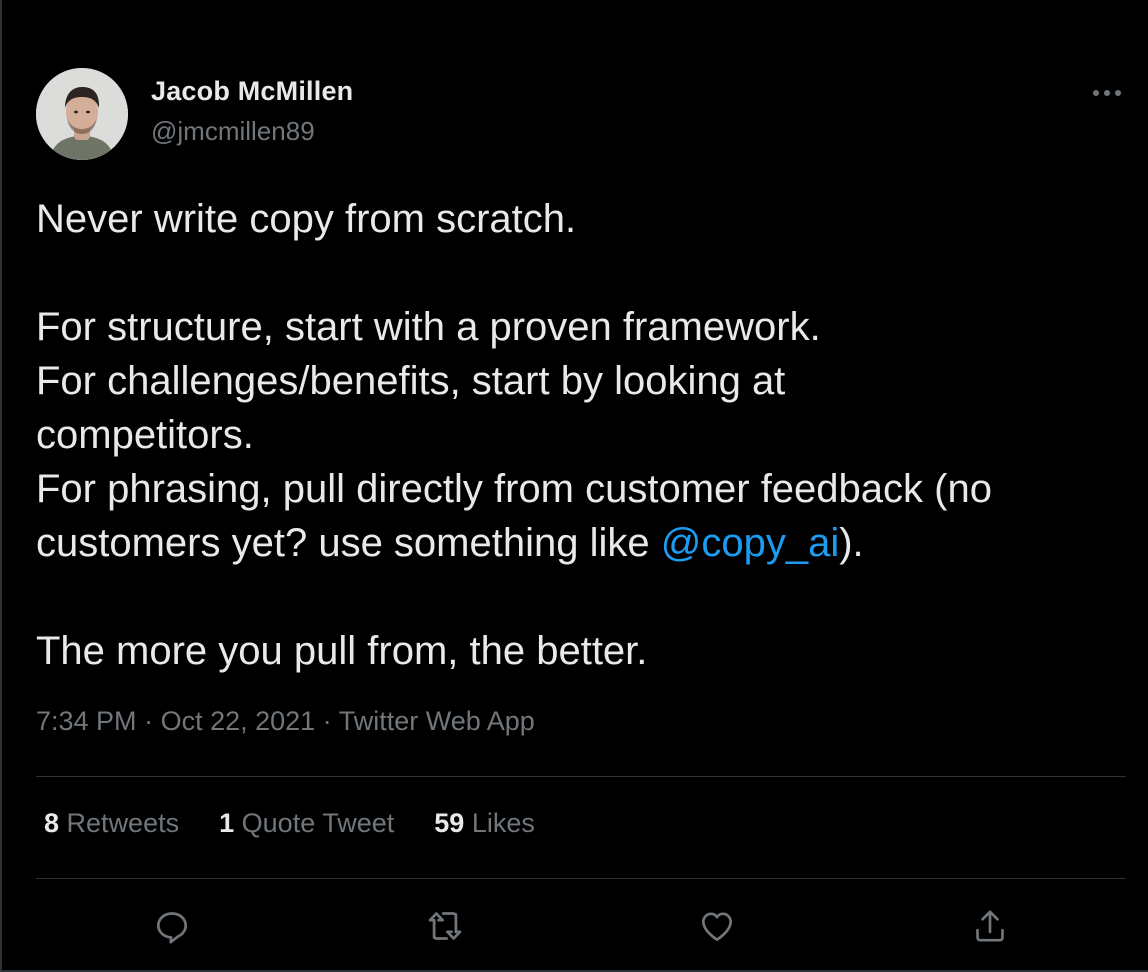  Describe the element at coordinates (52, 823) in the screenshot. I see `retweets-count: 8` at that location.